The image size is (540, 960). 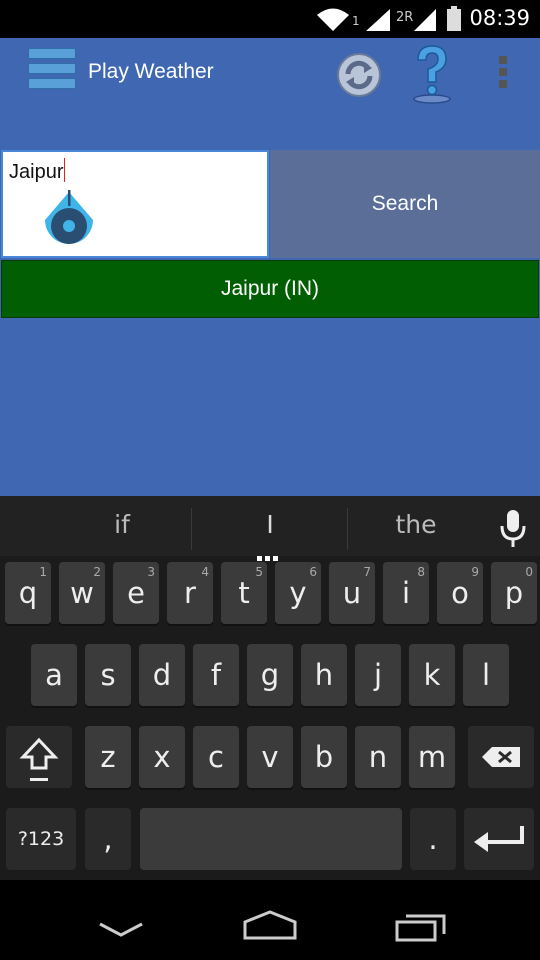 I want to click on navigation-bar, so click(x=270, y=920).